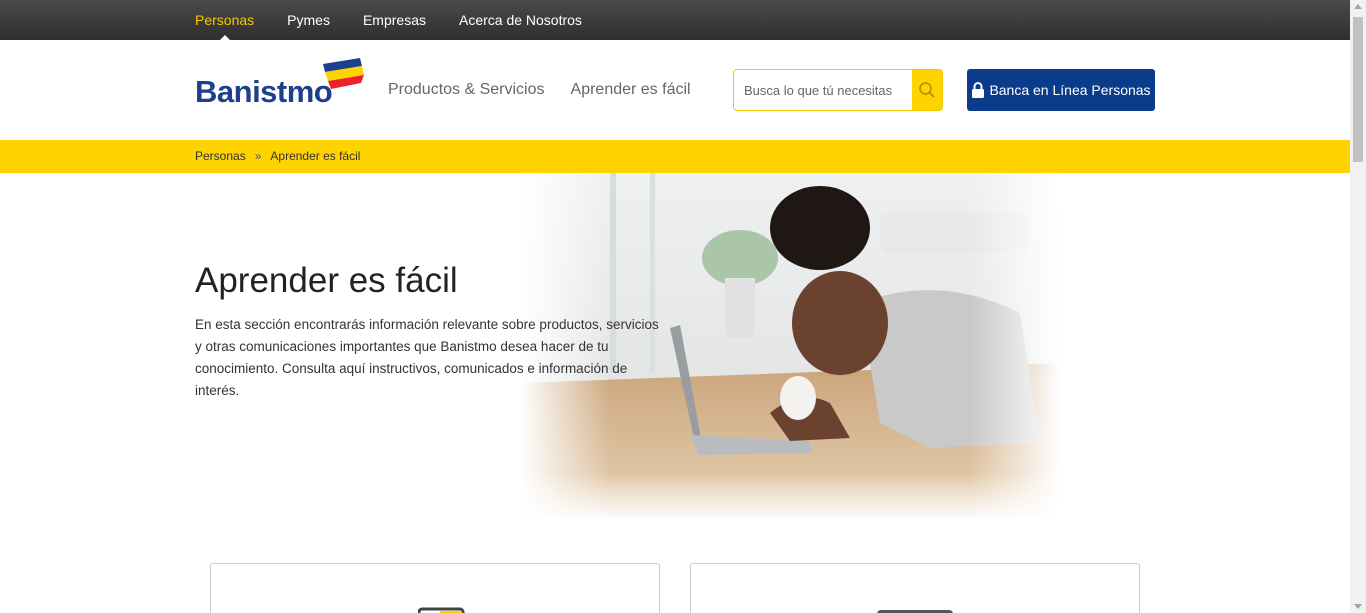 The image size is (1366, 613). I want to click on banistmo-logo: Banistmo, so click(280, 82).